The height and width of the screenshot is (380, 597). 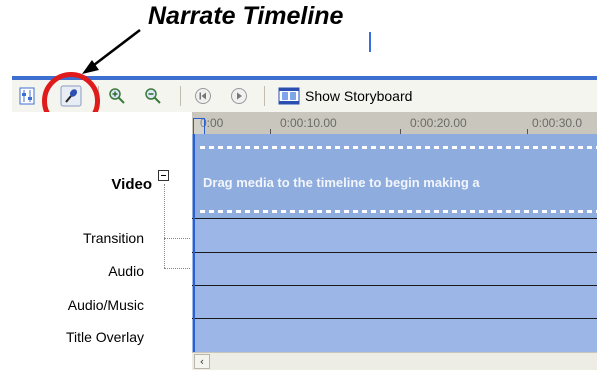 I want to click on scroll-left-button: ‹, so click(x=202, y=361).